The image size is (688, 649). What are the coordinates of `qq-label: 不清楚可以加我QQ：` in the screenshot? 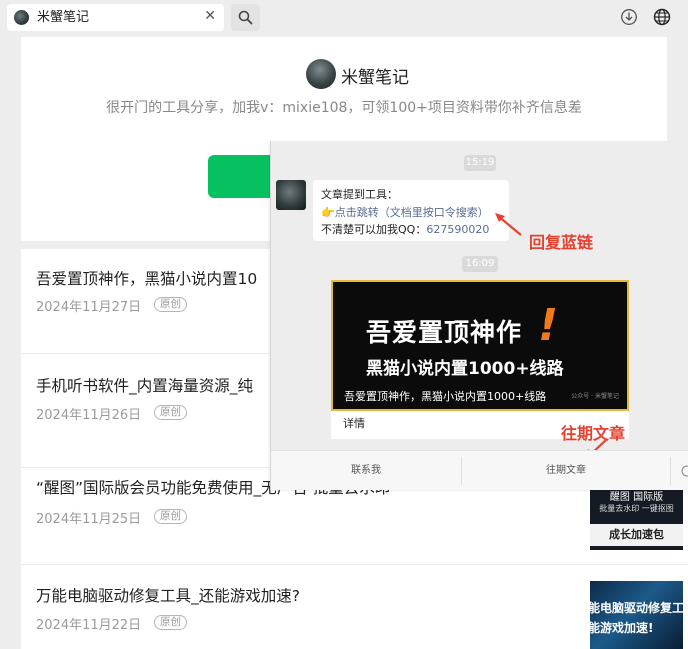 It's located at (374, 229).